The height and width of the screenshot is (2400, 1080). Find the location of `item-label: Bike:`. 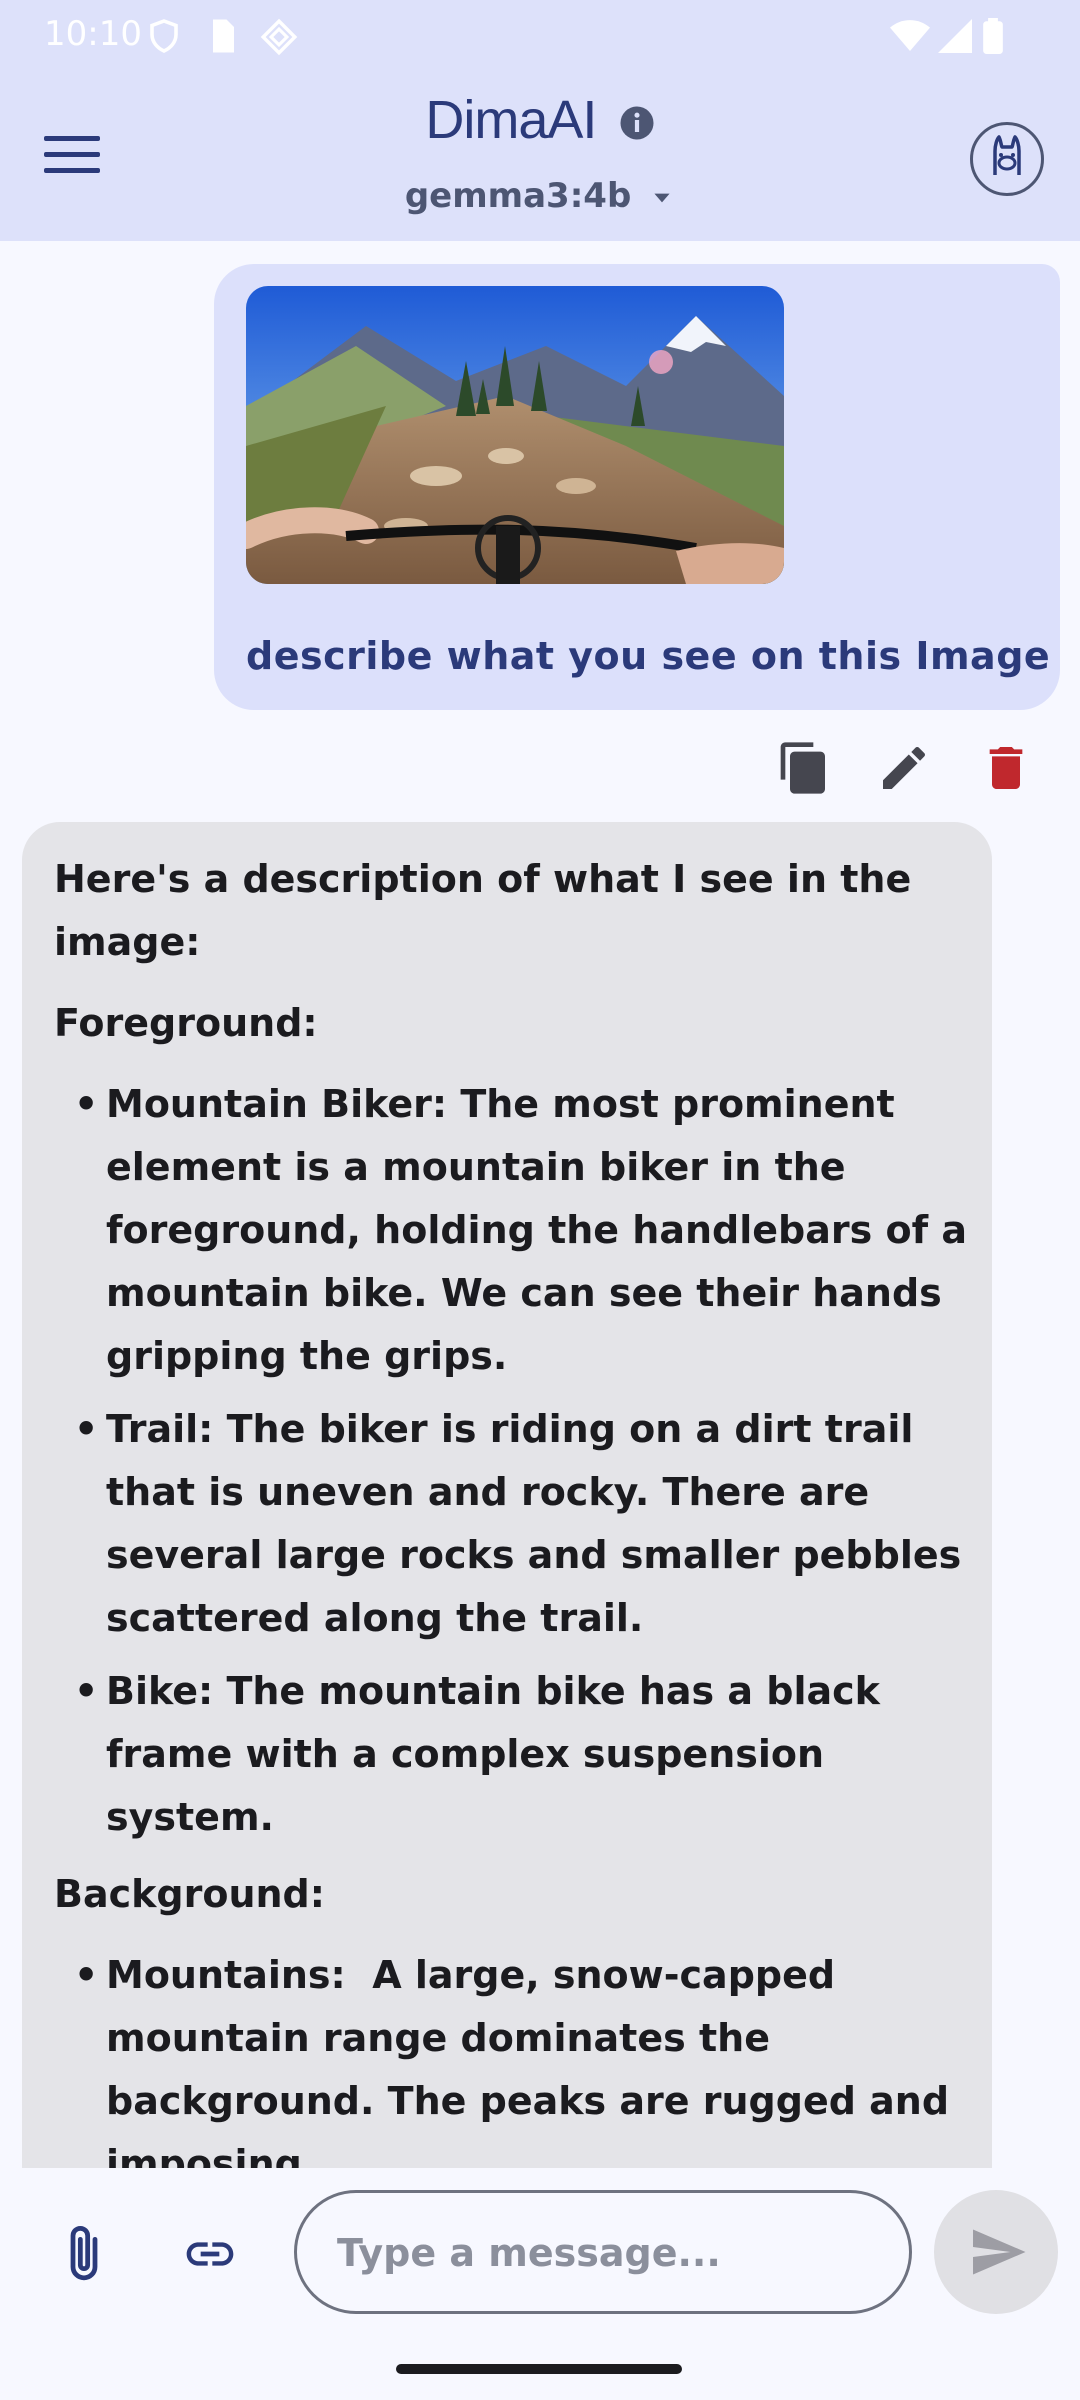

item-label: Bike: is located at coordinates (160, 1691).